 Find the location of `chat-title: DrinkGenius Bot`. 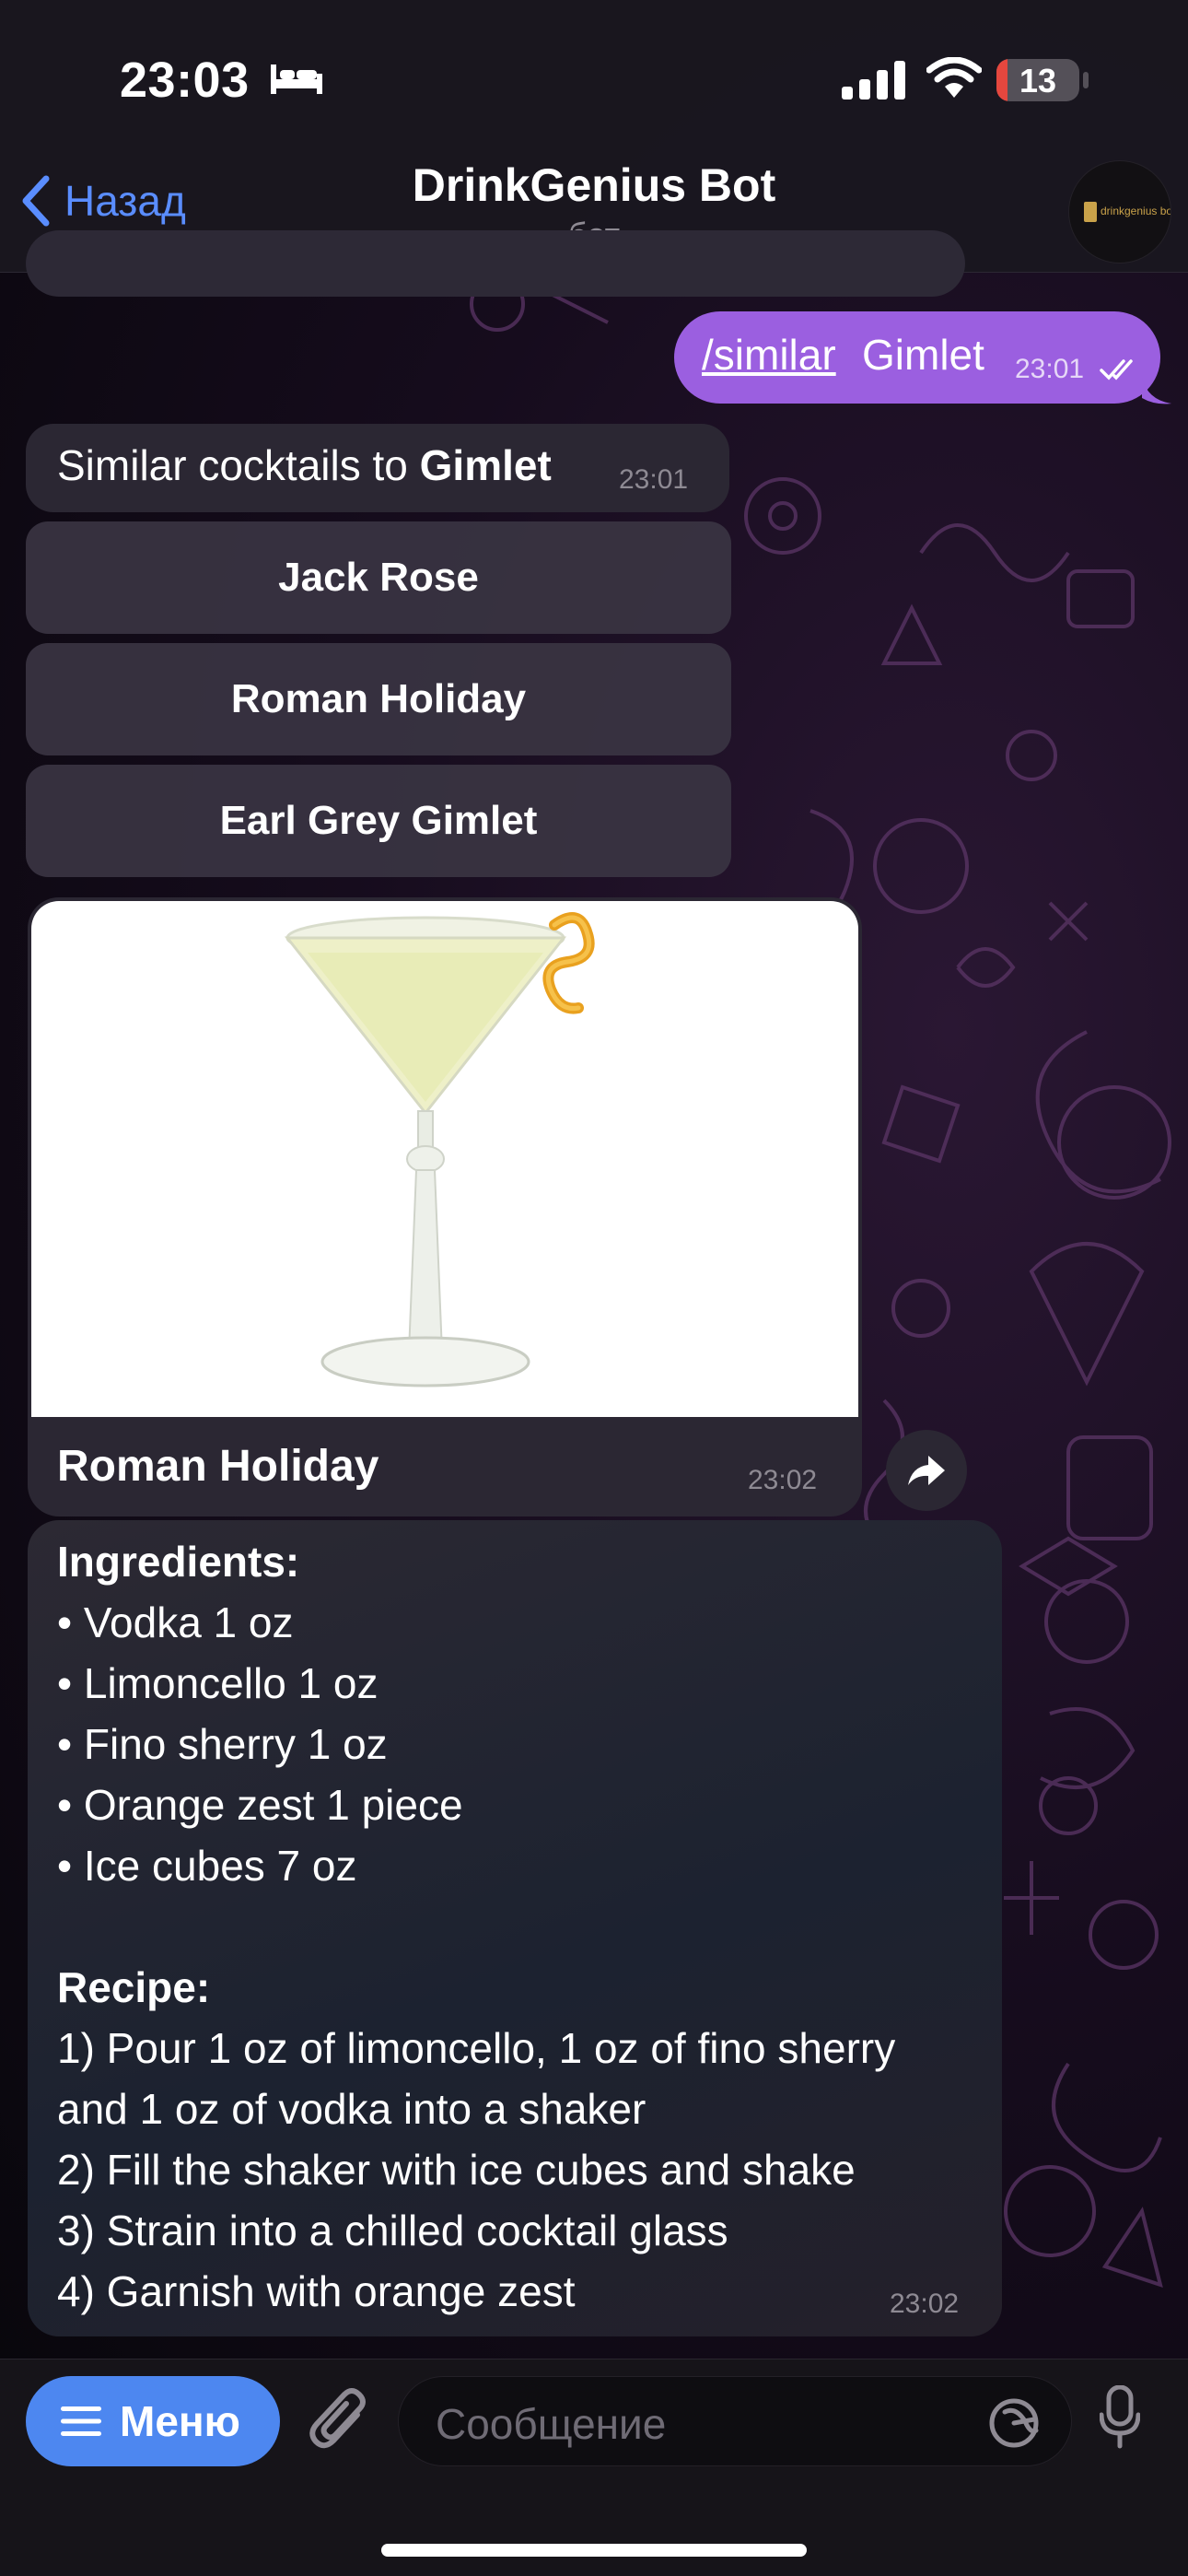

chat-title: DrinkGenius Bot is located at coordinates (594, 185).